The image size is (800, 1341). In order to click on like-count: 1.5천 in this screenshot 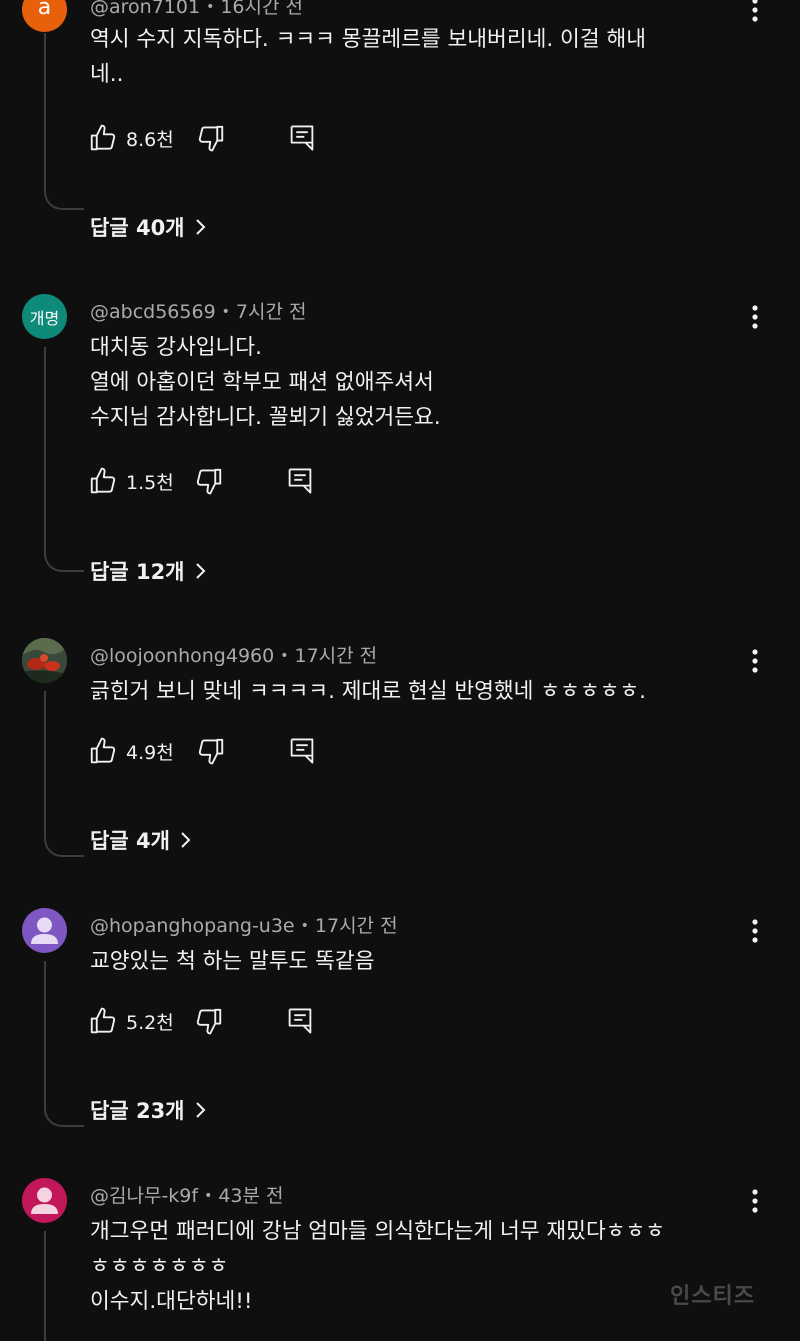, I will do `click(150, 482)`.